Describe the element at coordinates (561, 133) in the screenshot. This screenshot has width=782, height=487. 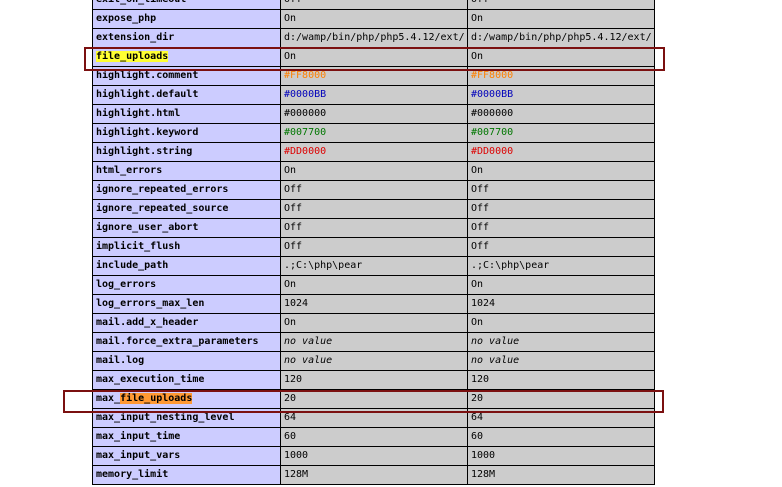
I see `master-value: #007700` at that location.